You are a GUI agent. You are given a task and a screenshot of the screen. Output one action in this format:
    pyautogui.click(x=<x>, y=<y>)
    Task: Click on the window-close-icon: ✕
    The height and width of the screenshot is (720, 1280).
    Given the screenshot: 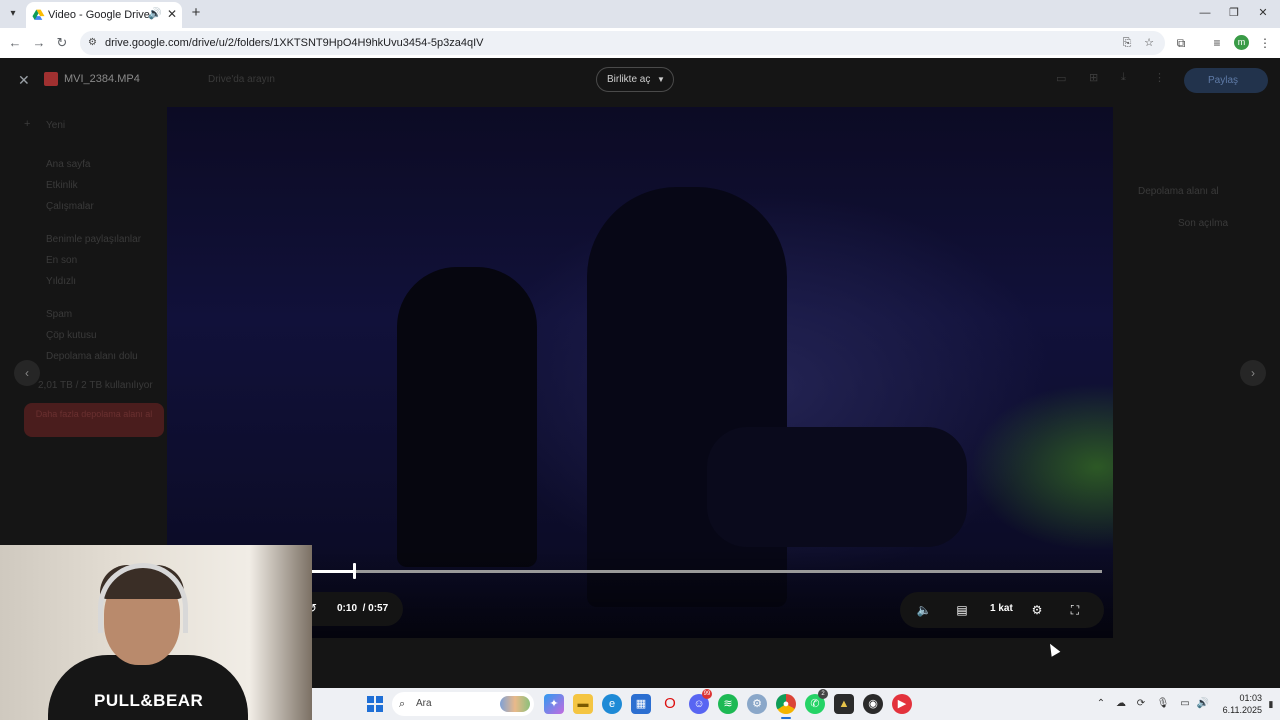 What is the action you would take?
    pyautogui.click(x=1263, y=13)
    